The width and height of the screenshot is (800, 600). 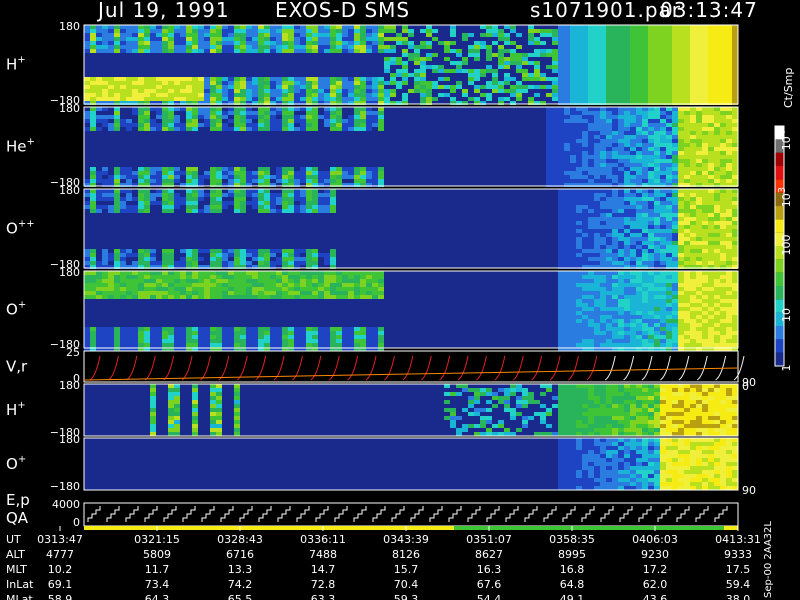 I want to click on panel-0-image, so click(x=411, y=64).